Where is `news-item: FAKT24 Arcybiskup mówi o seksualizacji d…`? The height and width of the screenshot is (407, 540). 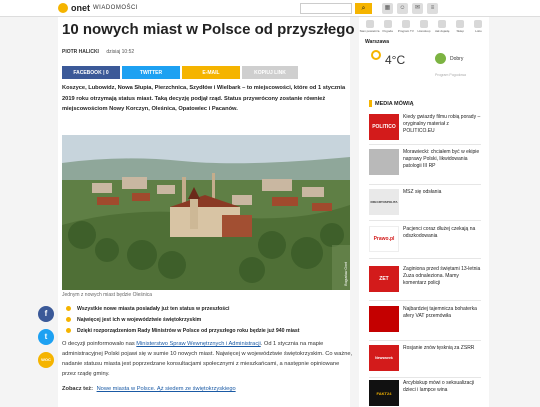
news-item: FAKT24 Arcybiskup mówi o seksualizacji d… is located at coordinates (425, 393).